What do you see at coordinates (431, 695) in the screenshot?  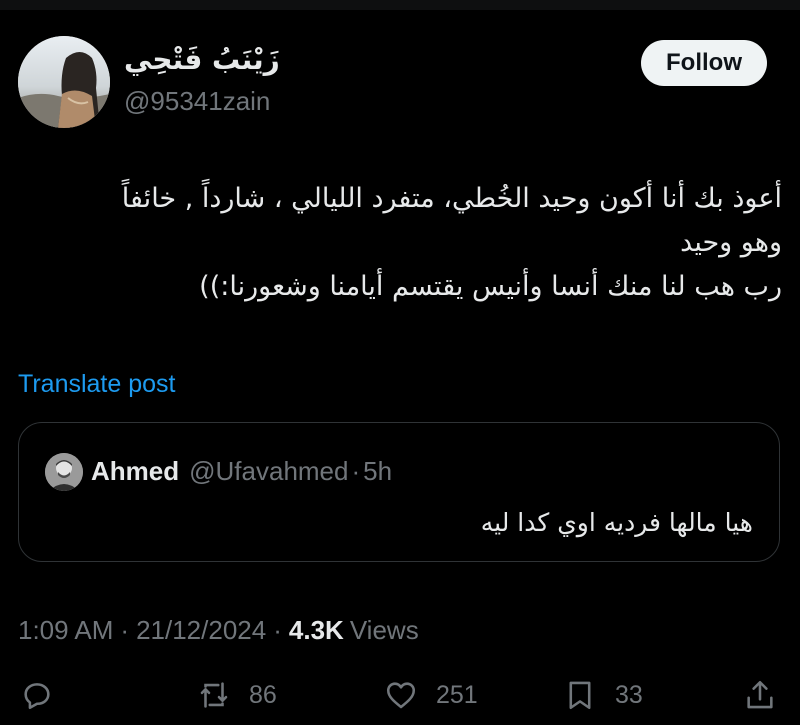 I see `like-button: 251` at bounding box center [431, 695].